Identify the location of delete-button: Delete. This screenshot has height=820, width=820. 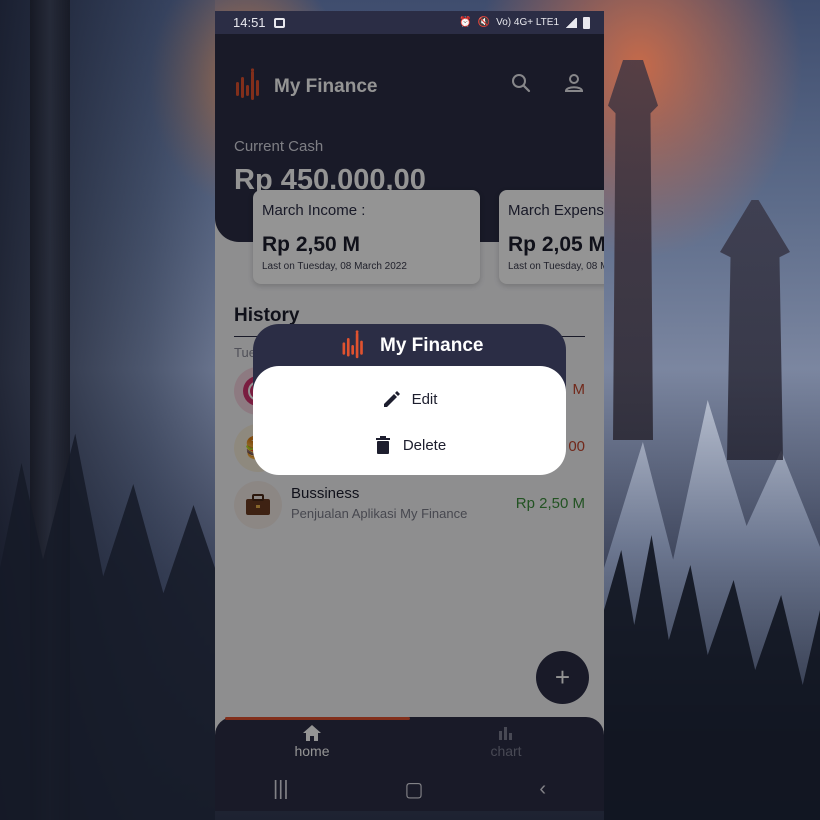
(409, 445).